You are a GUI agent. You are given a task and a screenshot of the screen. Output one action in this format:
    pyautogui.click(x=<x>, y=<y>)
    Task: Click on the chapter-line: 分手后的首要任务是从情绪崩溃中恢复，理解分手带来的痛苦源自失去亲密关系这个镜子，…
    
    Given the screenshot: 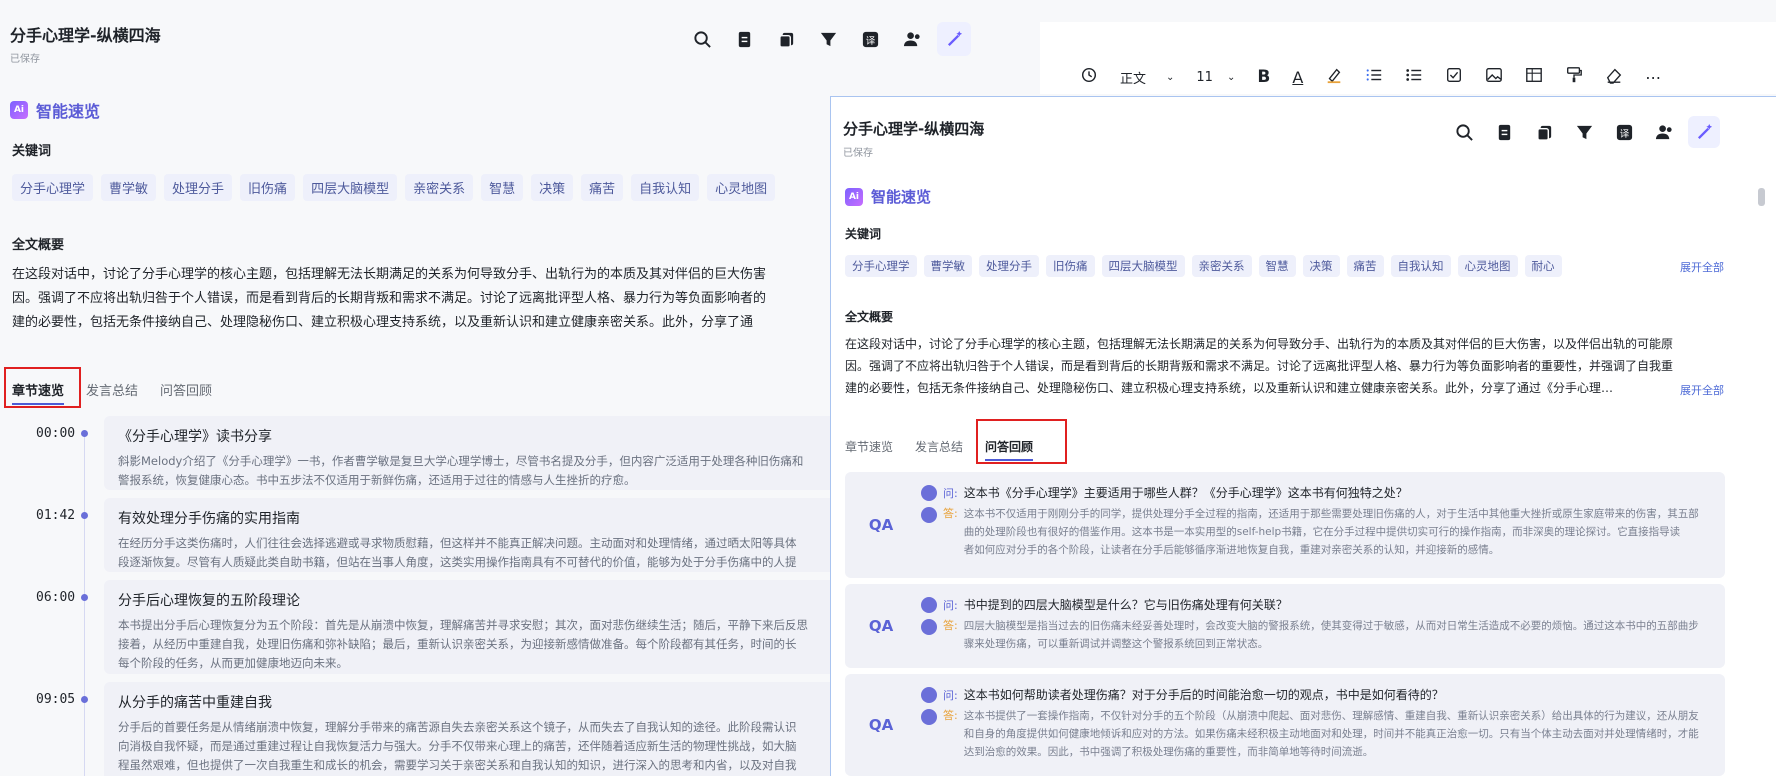 What is the action you would take?
    pyautogui.click(x=457, y=727)
    